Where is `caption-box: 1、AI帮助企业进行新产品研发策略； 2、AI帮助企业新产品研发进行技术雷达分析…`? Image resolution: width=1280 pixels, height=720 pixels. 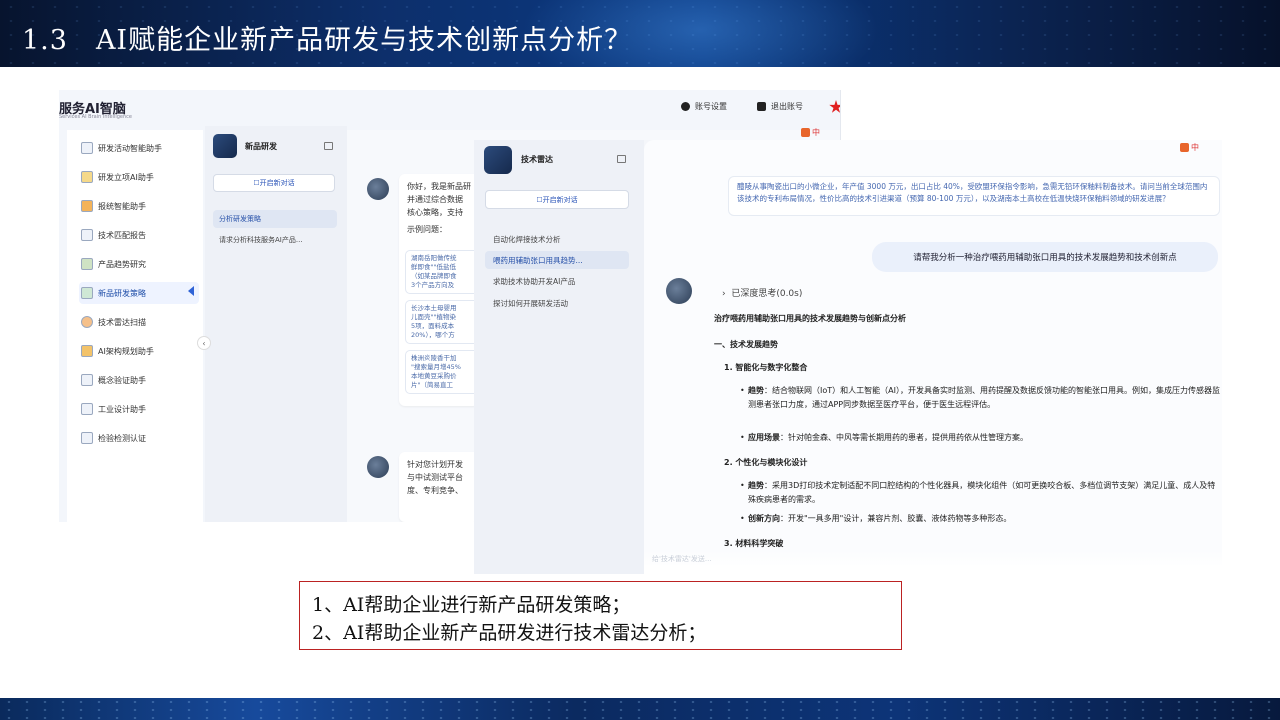
caption-box: 1、AI帮助企业进行新产品研发策略； 2、AI帮助企业新产品研发进行技术雷达分析… is located at coordinates (600, 615).